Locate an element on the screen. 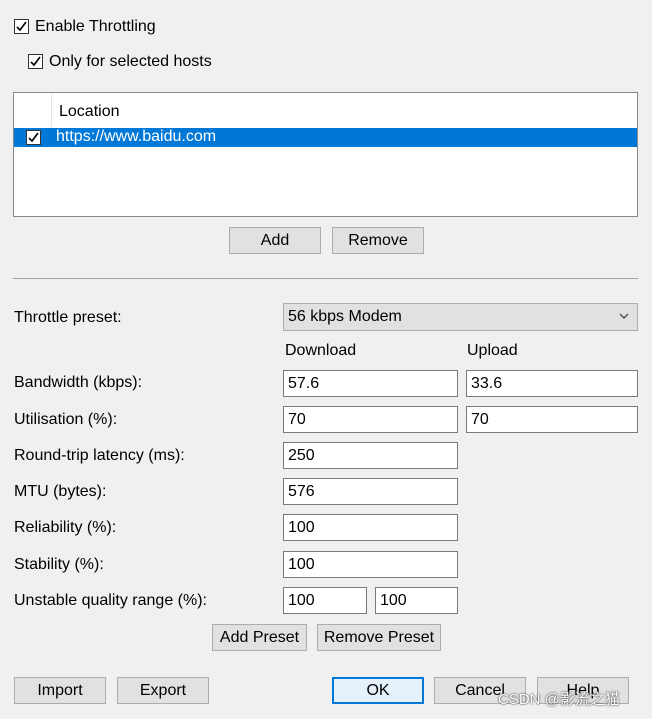 The height and width of the screenshot is (719, 652). utilisation-label: Utilisation (%): is located at coordinates (66, 419).